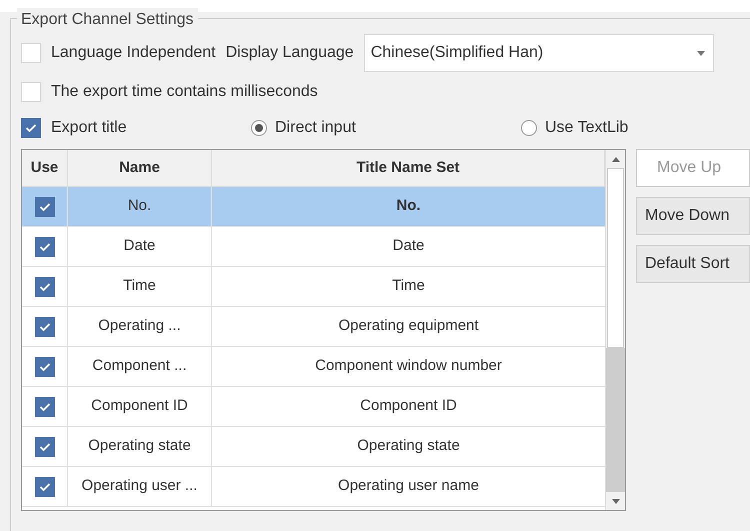 The height and width of the screenshot is (531, 750). I want to click on checkbox-label: Language Independent, so click(133, 53).